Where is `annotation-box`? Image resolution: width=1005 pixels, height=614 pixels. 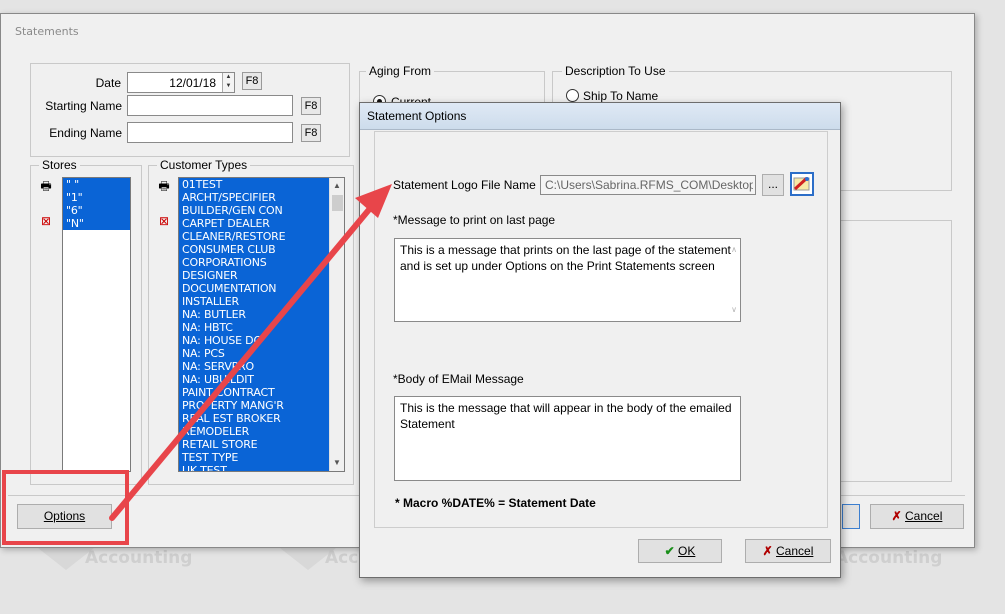
annotation-box is located at coordinates (65, 507).